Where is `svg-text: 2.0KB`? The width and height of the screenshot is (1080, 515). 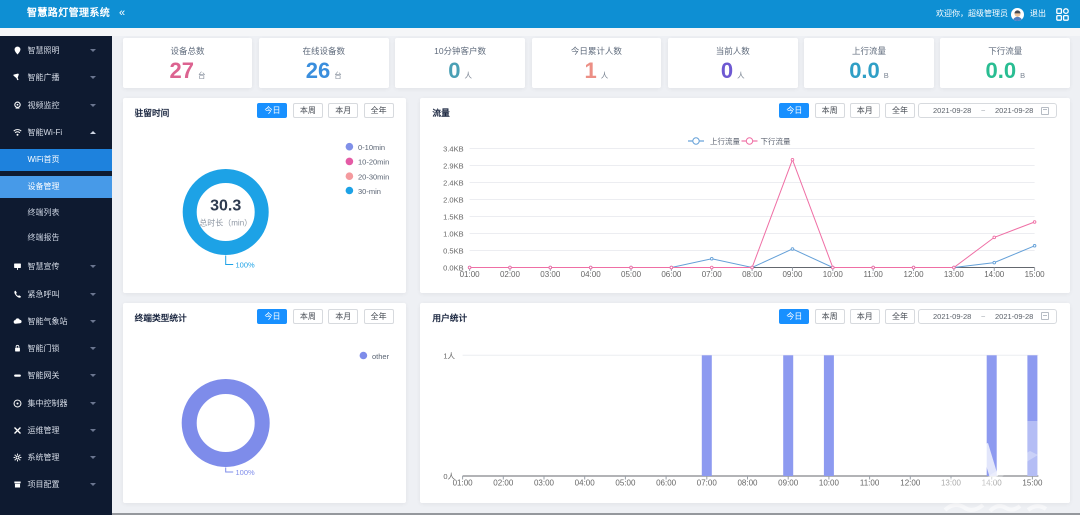 svg-text: 2.0KB is located at coordinates (454, 200).